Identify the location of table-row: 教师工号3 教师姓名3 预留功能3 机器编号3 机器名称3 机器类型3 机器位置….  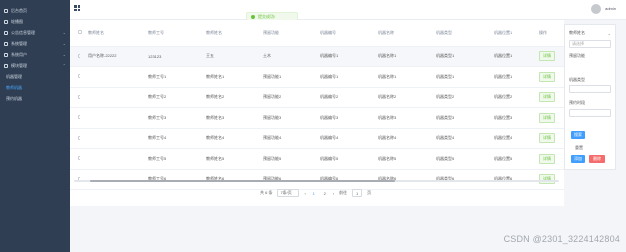
(317, 118).